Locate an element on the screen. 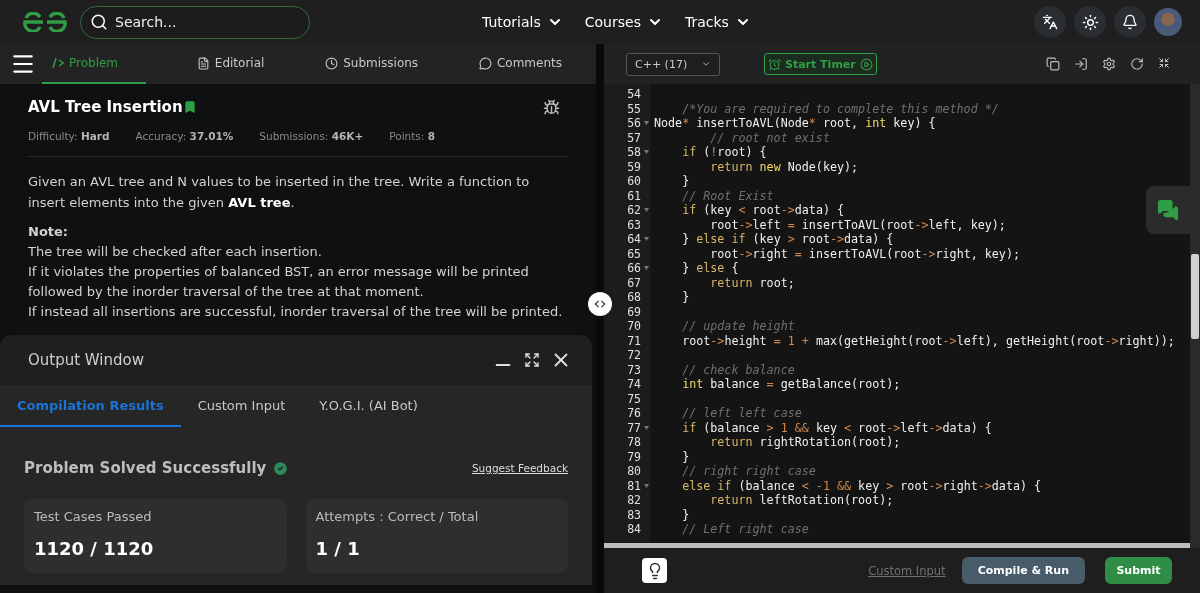 Image resolution: width=1200 pixels, height=593 pixels. line-number: 84 is located at coordinates (634, 529).